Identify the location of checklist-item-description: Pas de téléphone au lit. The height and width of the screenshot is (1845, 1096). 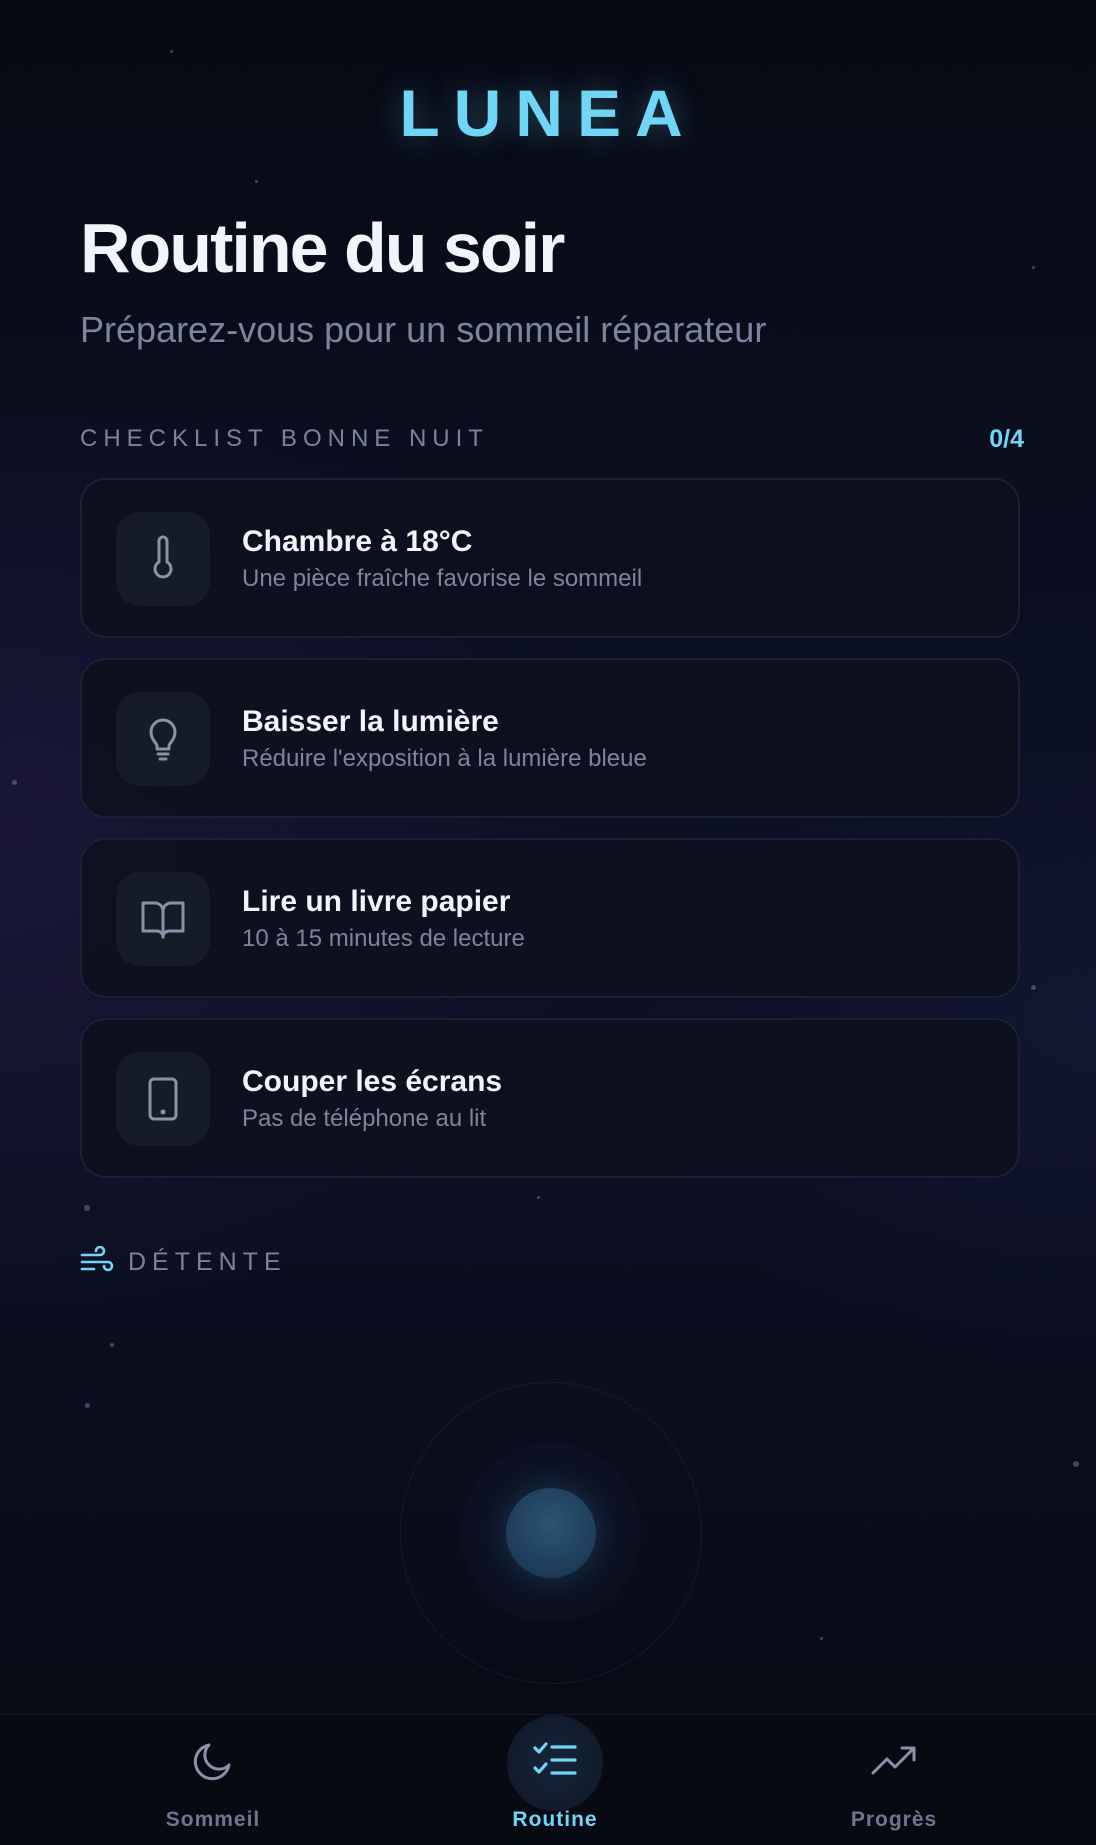
(364, 1118).